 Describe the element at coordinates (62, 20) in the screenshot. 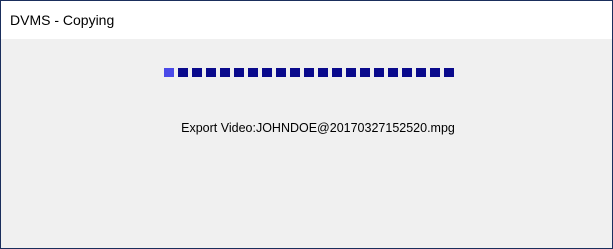

I see `window-title: DVMS - Copying` at that location.